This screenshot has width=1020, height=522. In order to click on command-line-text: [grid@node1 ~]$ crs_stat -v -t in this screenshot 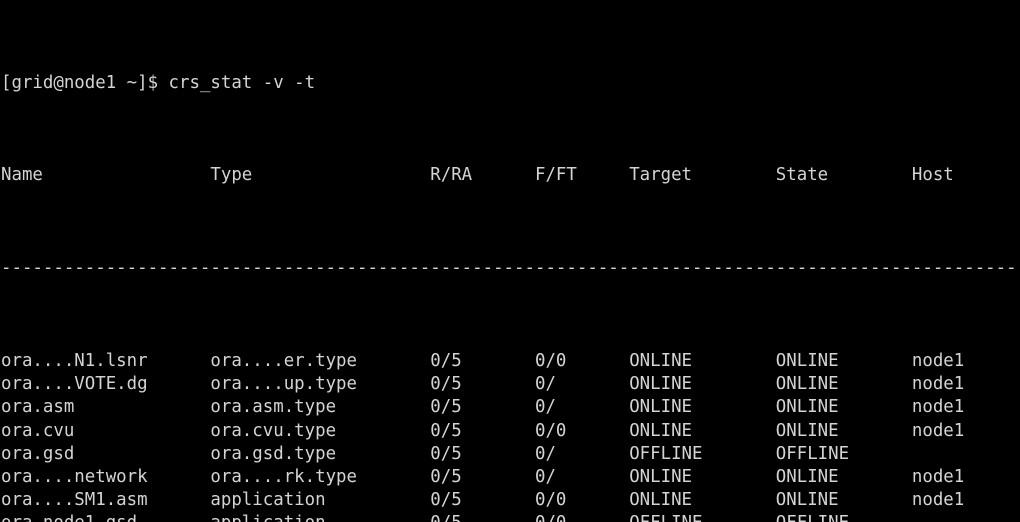, I will do `click(158, 82)`.